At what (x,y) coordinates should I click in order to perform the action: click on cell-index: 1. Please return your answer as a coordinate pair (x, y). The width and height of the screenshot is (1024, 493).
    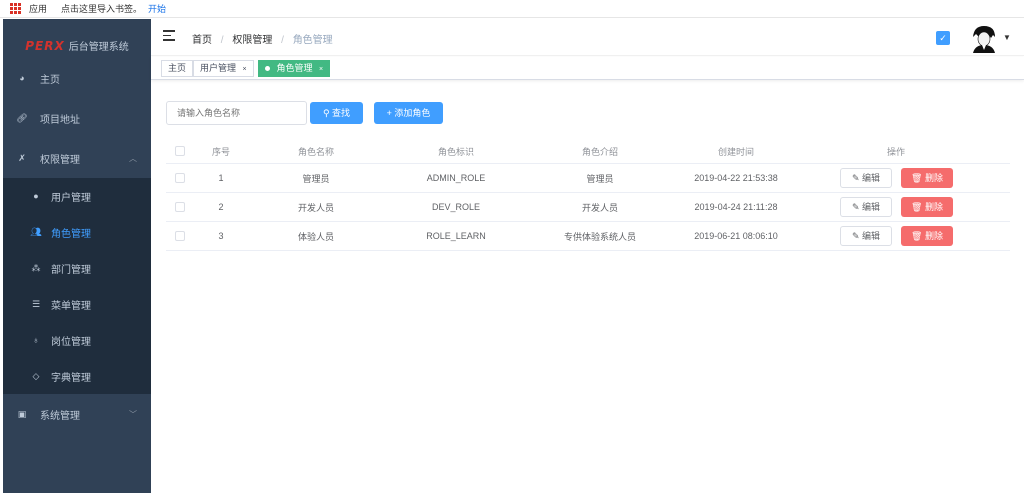
    Looking at the image, I should click on (221, 178).